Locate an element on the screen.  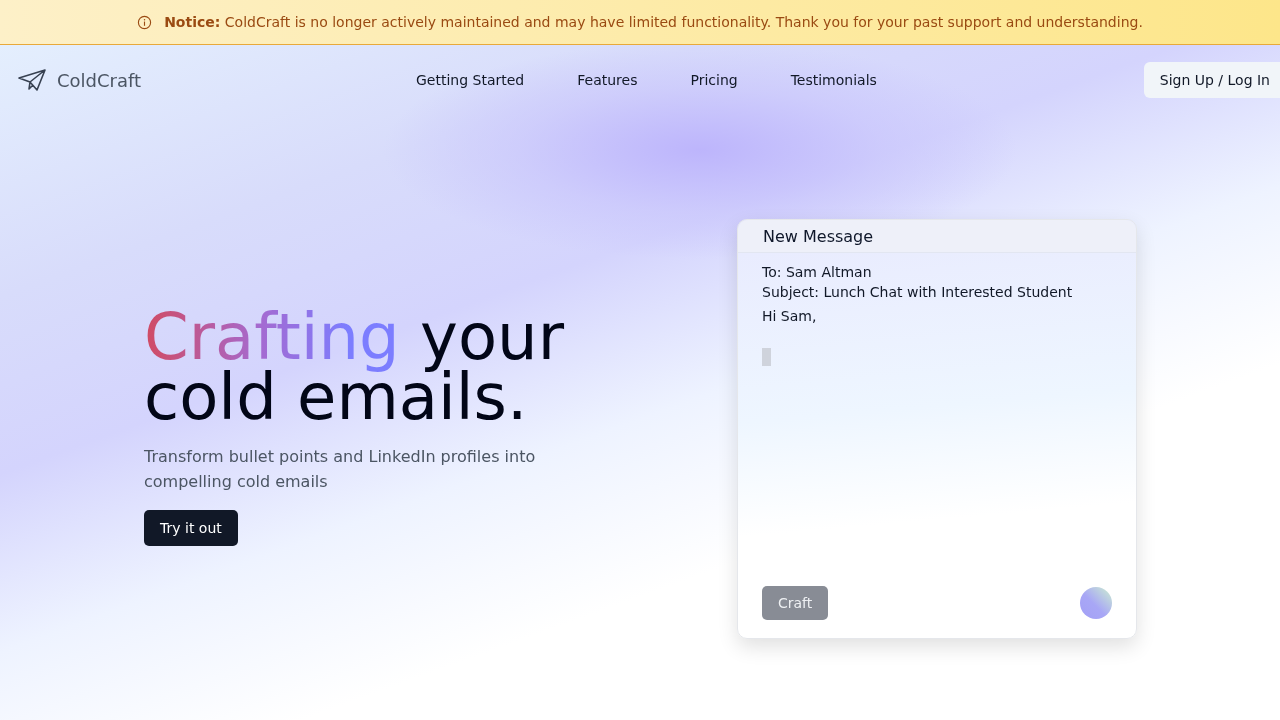
nav-link: Pricing is located at coordinates (714, 80).